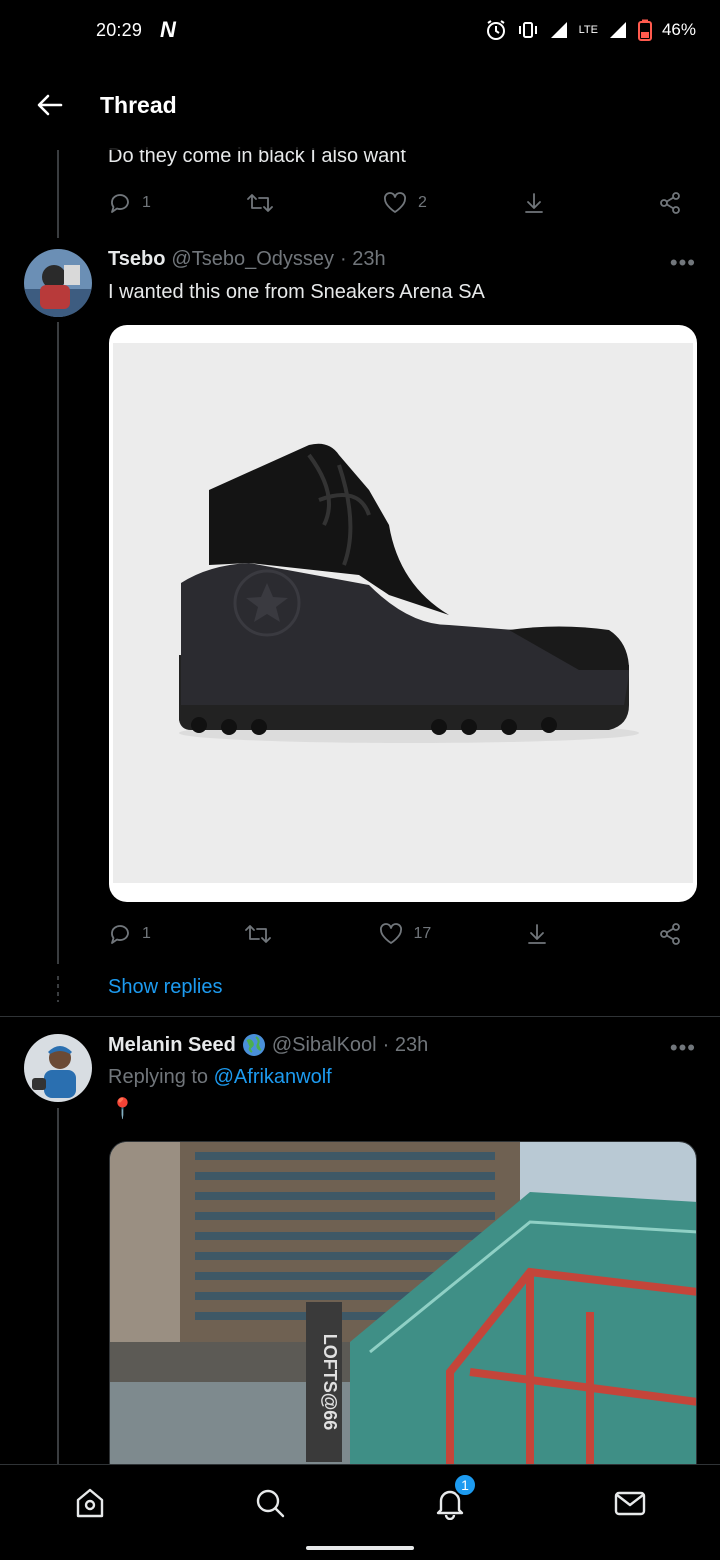 Image resolution: width=720 pixels, height=1560 pixels. Describe the element at coordinates (558, 30) in the screenshot. I see `signal-icon` at that location.